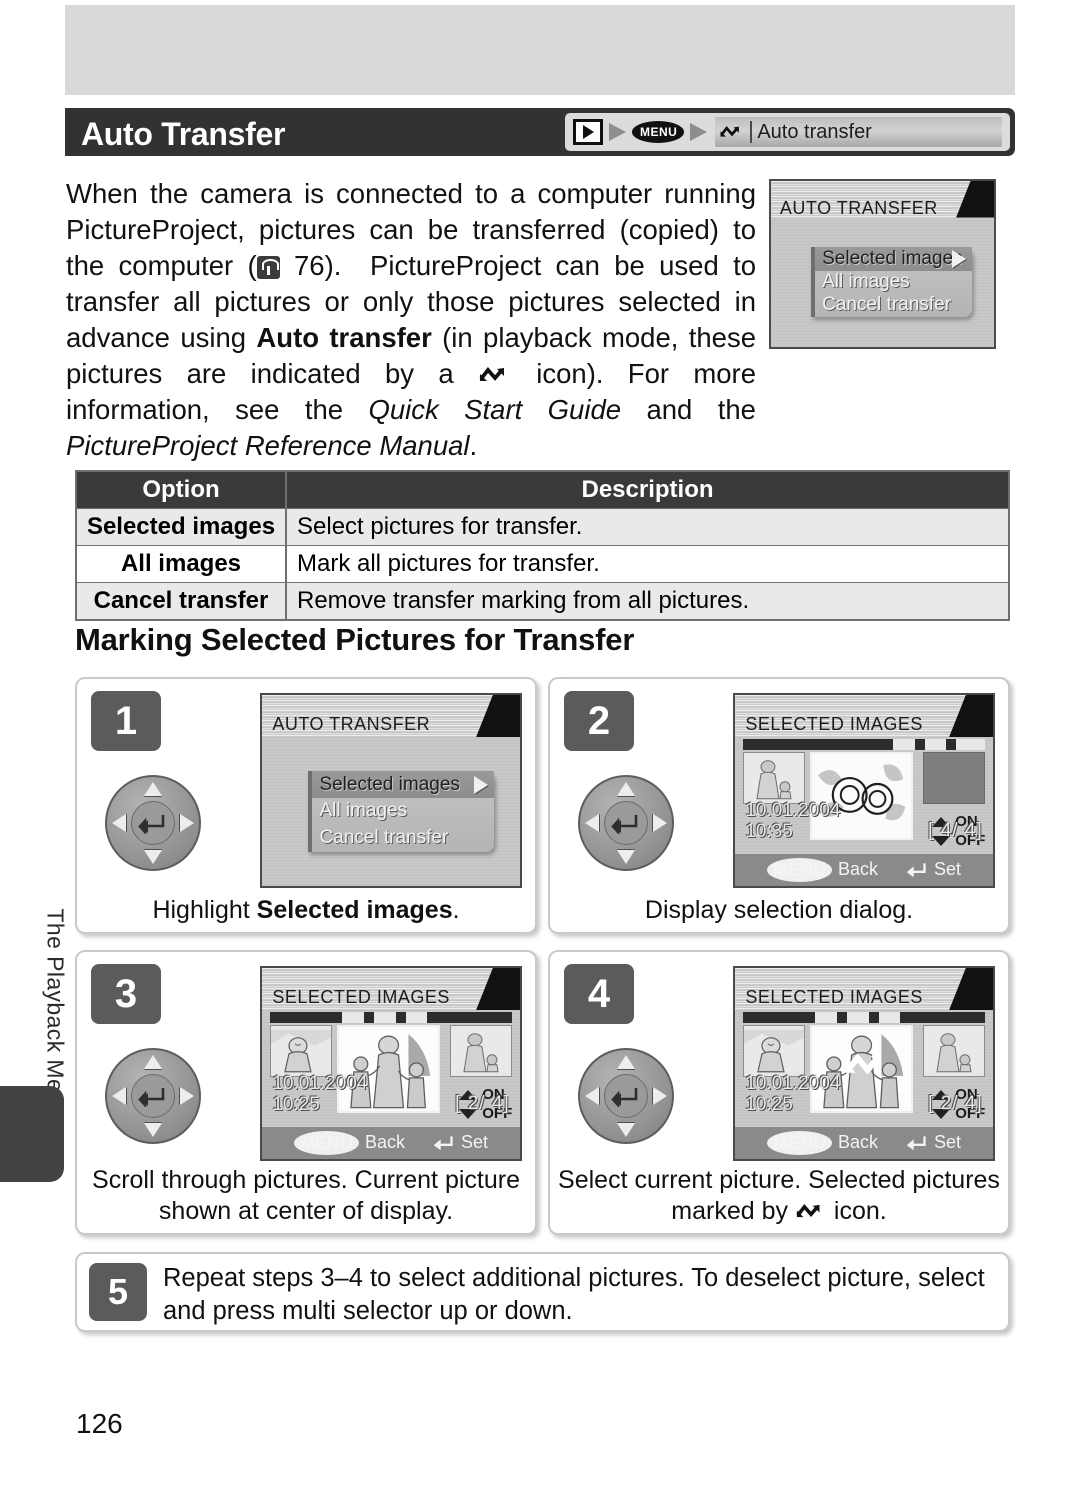 The image size is (1080, 1486). I want to click on photo-woman-child, so click(773, 778).